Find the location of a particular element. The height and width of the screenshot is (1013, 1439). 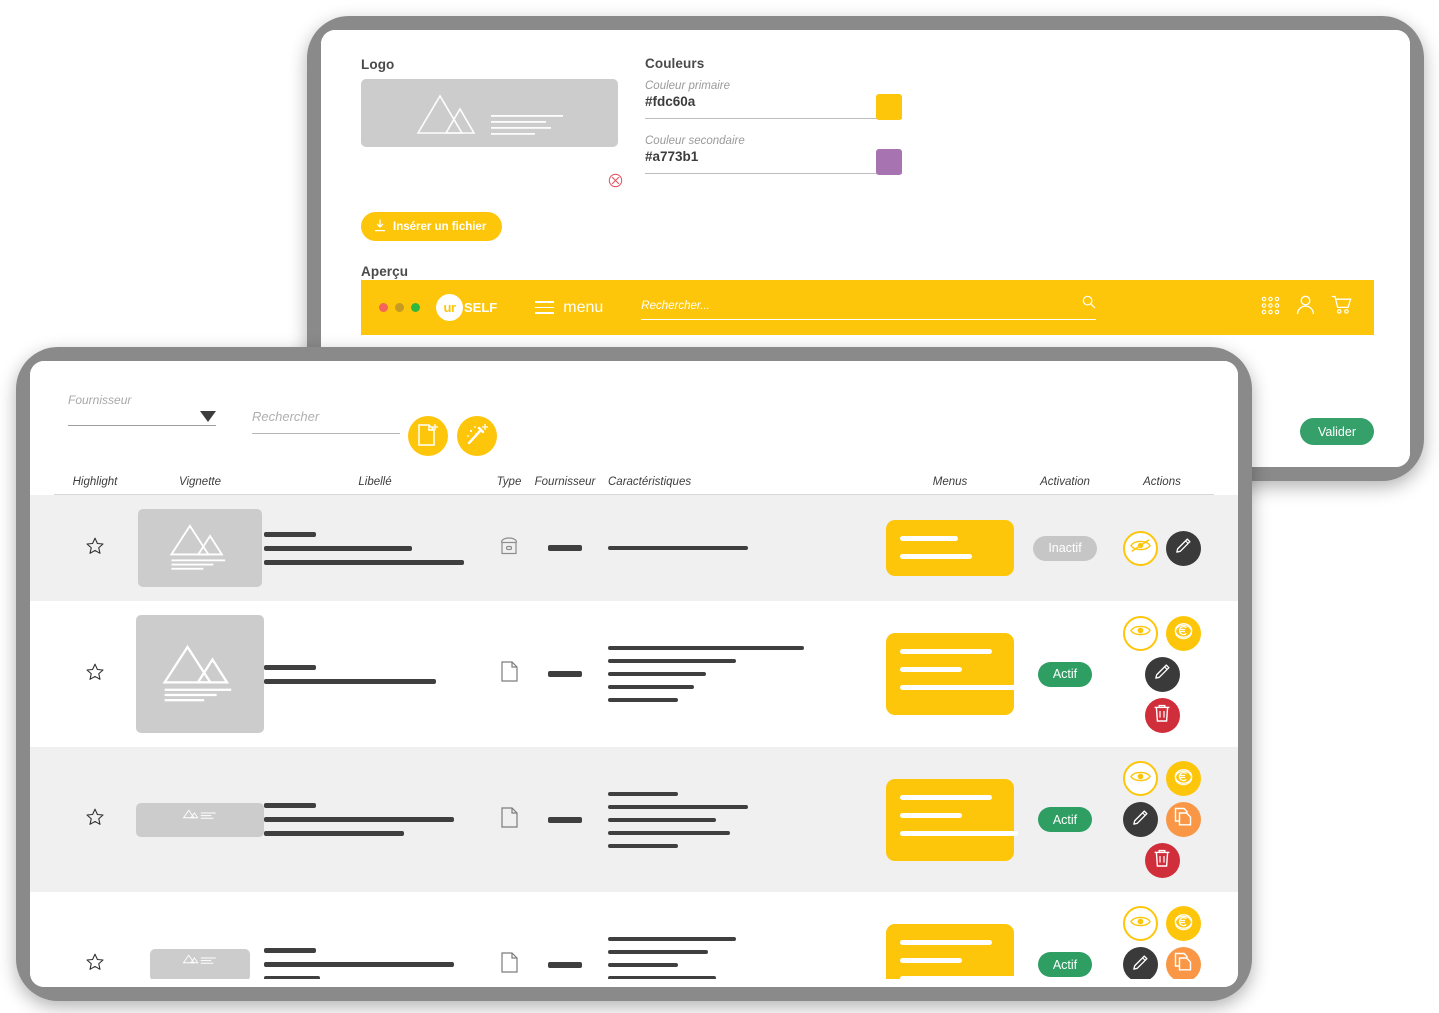

vignette-cell is located at coordinates (200, 964).